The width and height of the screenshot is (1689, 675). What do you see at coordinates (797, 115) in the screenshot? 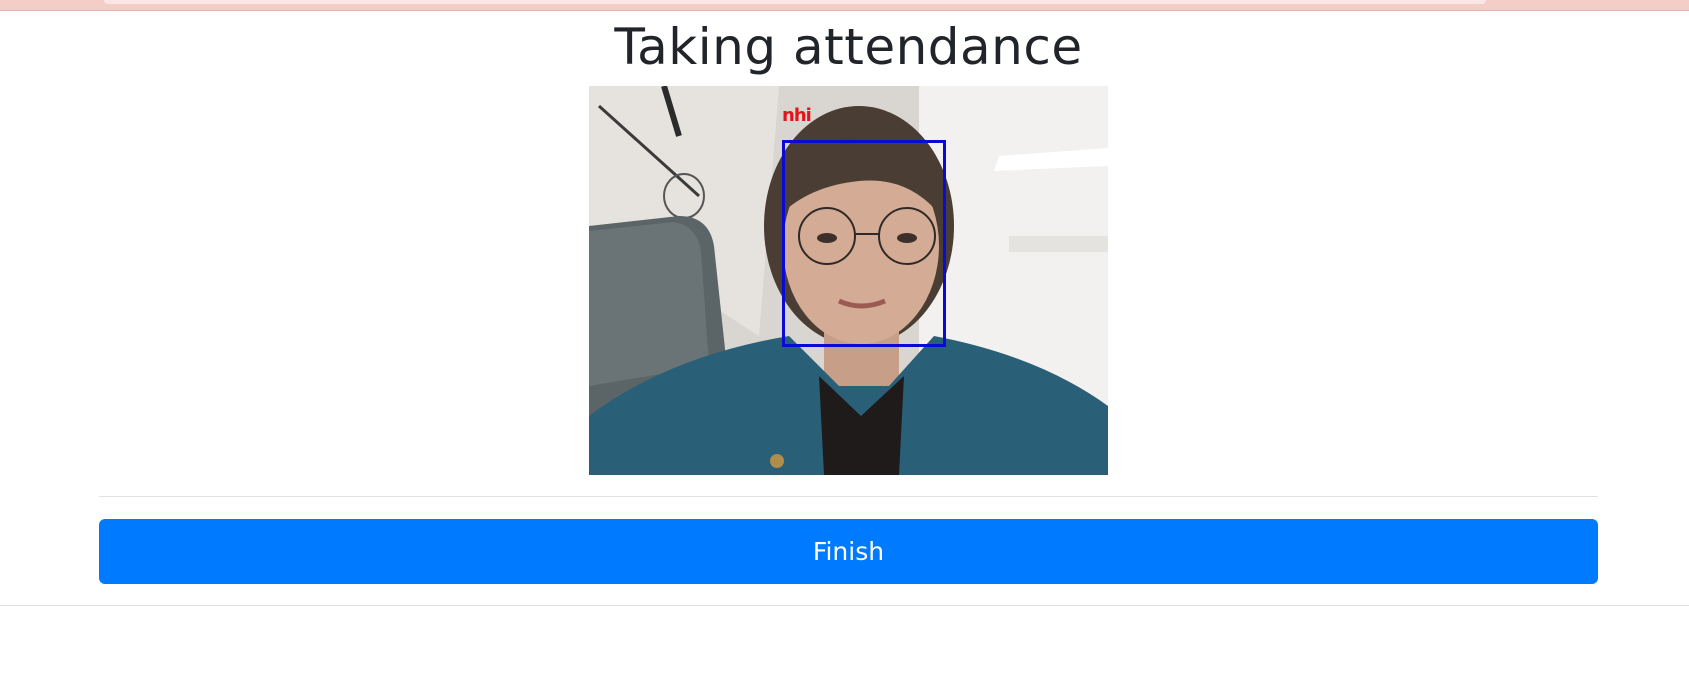
I see `detected-name-label: nhi` at bounding box center [797, 115].